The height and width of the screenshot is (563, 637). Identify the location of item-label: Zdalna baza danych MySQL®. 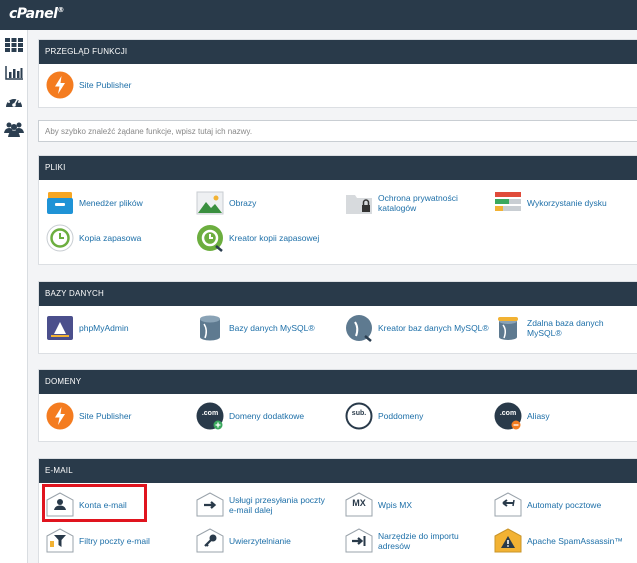
(565, 328).